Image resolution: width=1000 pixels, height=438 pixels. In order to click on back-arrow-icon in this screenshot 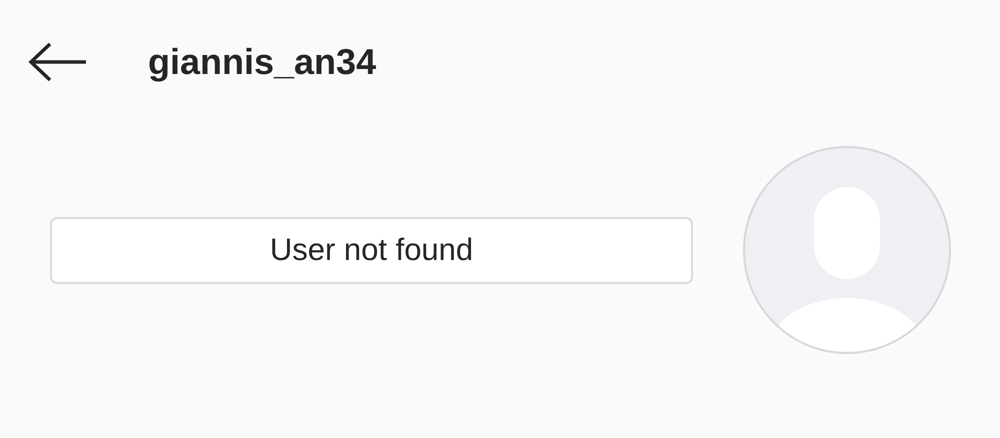, I will do `click(58, 62)`.